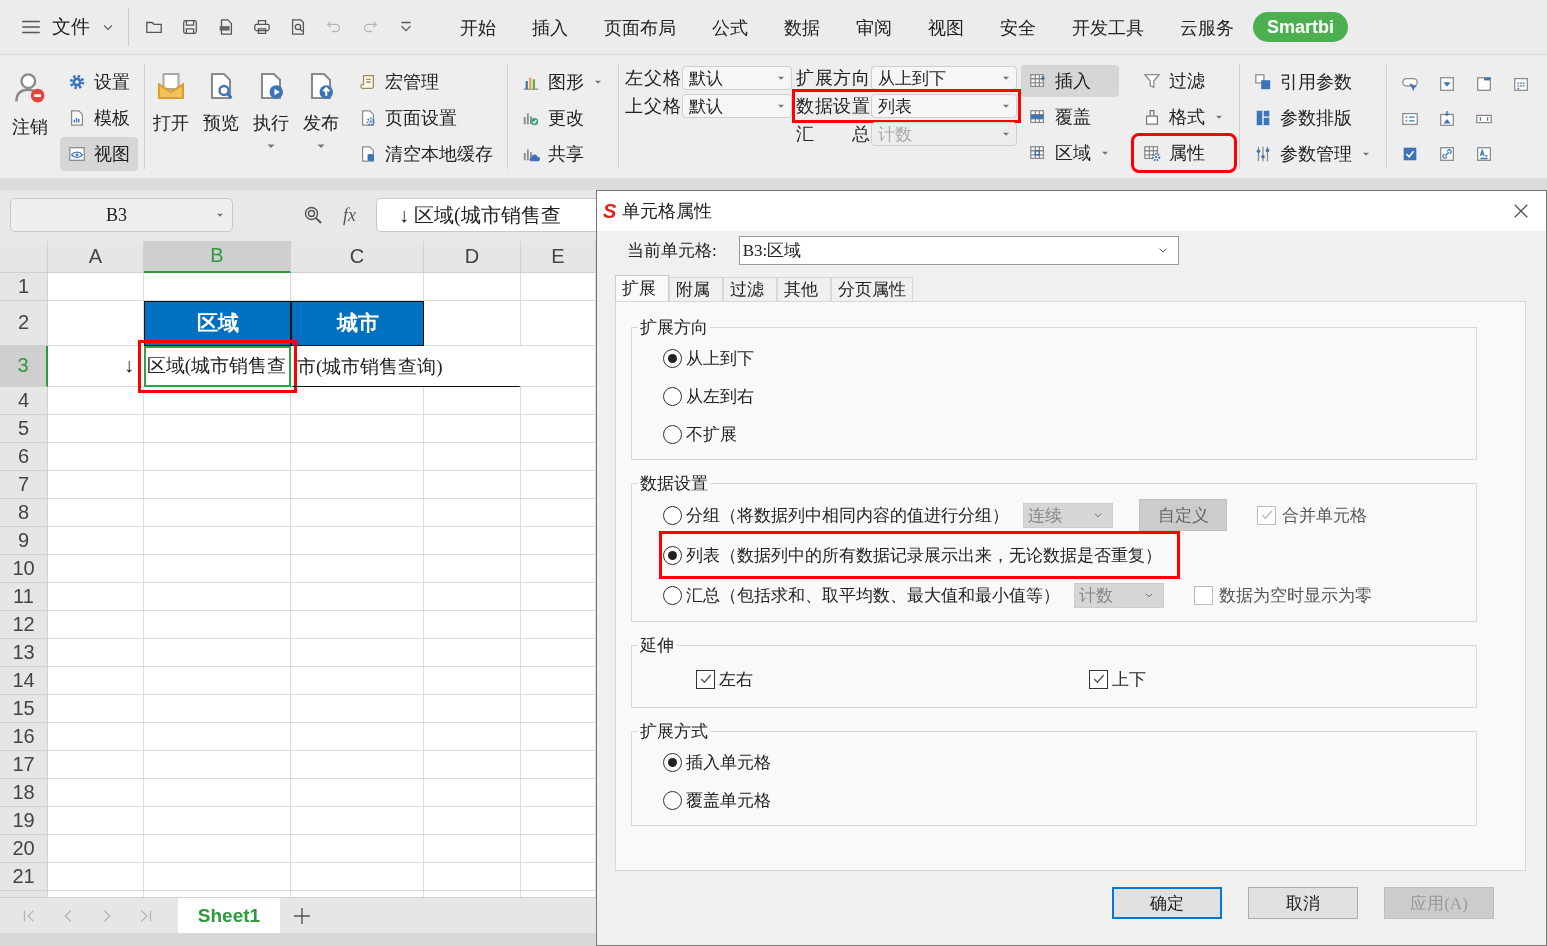  Describe the element at coordinates (1484, 84) in the screenshot. I see `window-icon` at that location.